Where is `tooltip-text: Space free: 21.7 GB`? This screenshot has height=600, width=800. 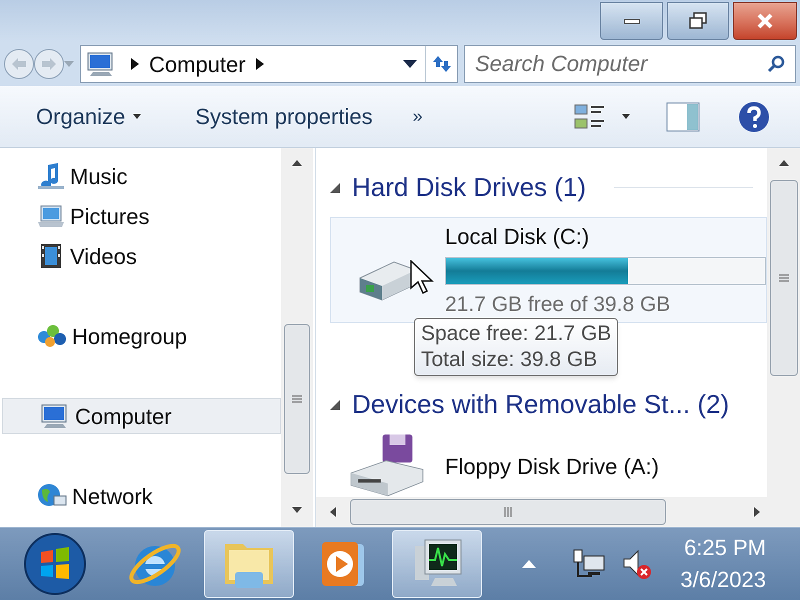
tooltip-text: Space free: 21.7 GB is located at coordinates (516, 334).